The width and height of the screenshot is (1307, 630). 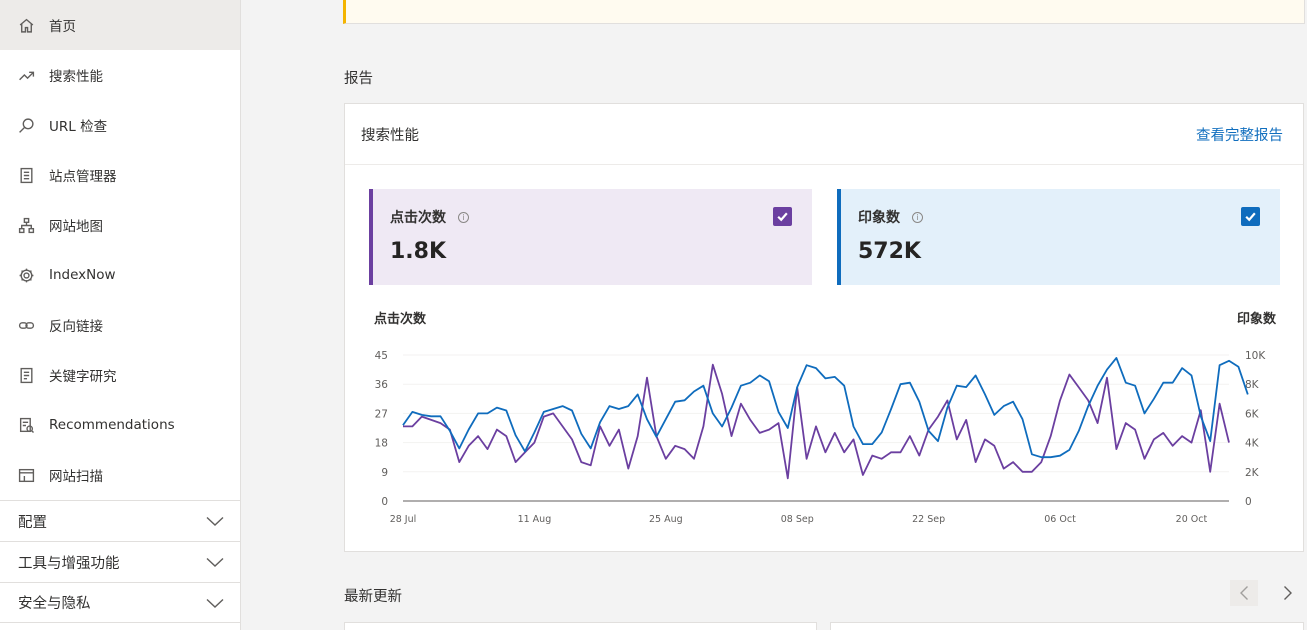 I want to click on view-full-report-link: 查看完整报告, so click(x=1239, y=134).